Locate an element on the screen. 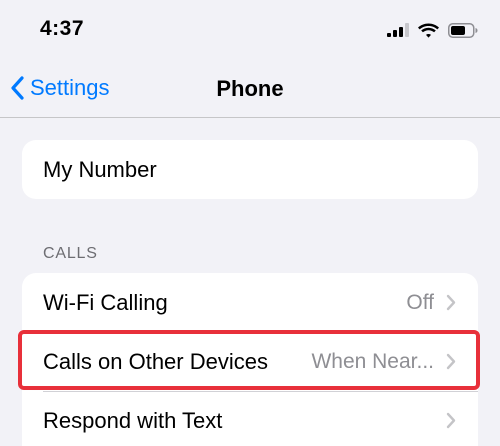 The image size is (500, 446). my-number-row: My Number is located at coordinates (250, 169).